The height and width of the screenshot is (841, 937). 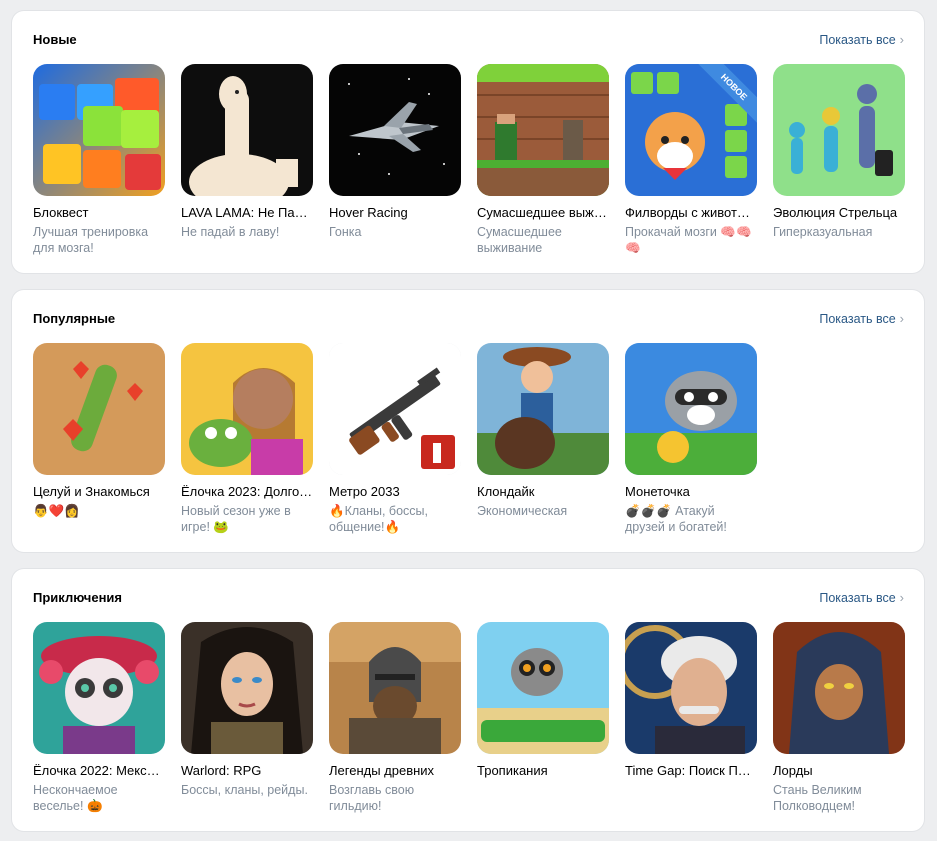 What do you see at coordinates (364, 491) in the screenshot?
I see `game-title: Метро 2033` at bounding box center [364, 491].